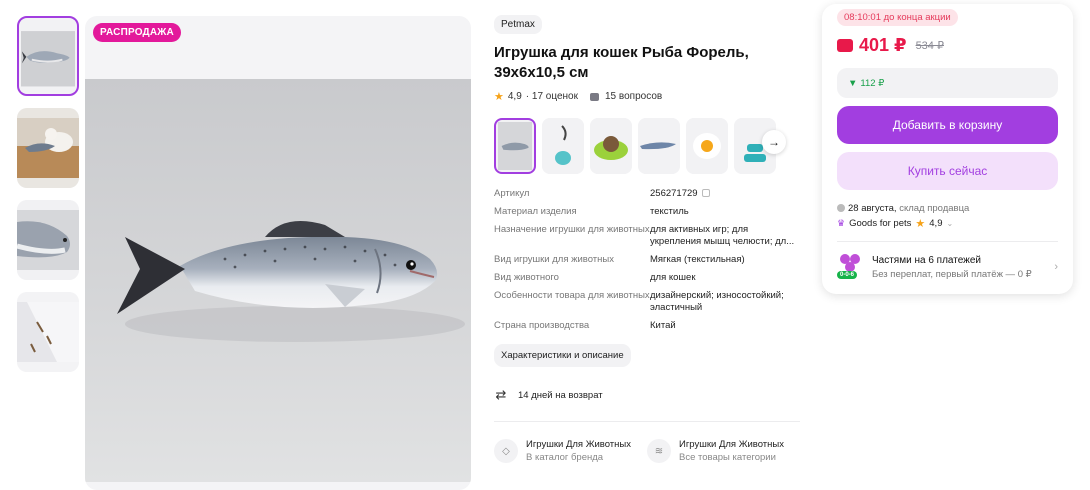  What do you see at coordinates (611, 146) in the screenshot?
I see `variant-catnip-ball` at bounding box center [611, 146].